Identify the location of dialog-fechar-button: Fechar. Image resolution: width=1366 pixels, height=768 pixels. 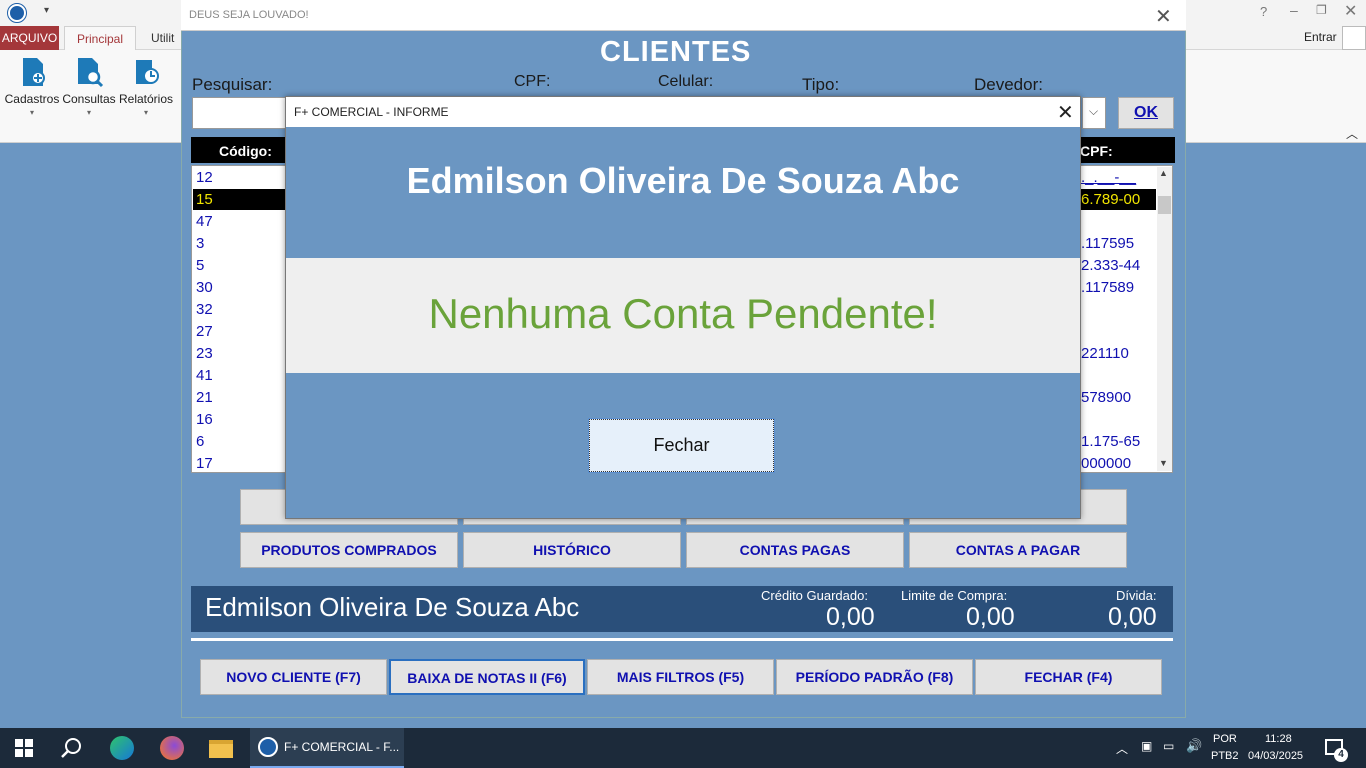
(681, 445).